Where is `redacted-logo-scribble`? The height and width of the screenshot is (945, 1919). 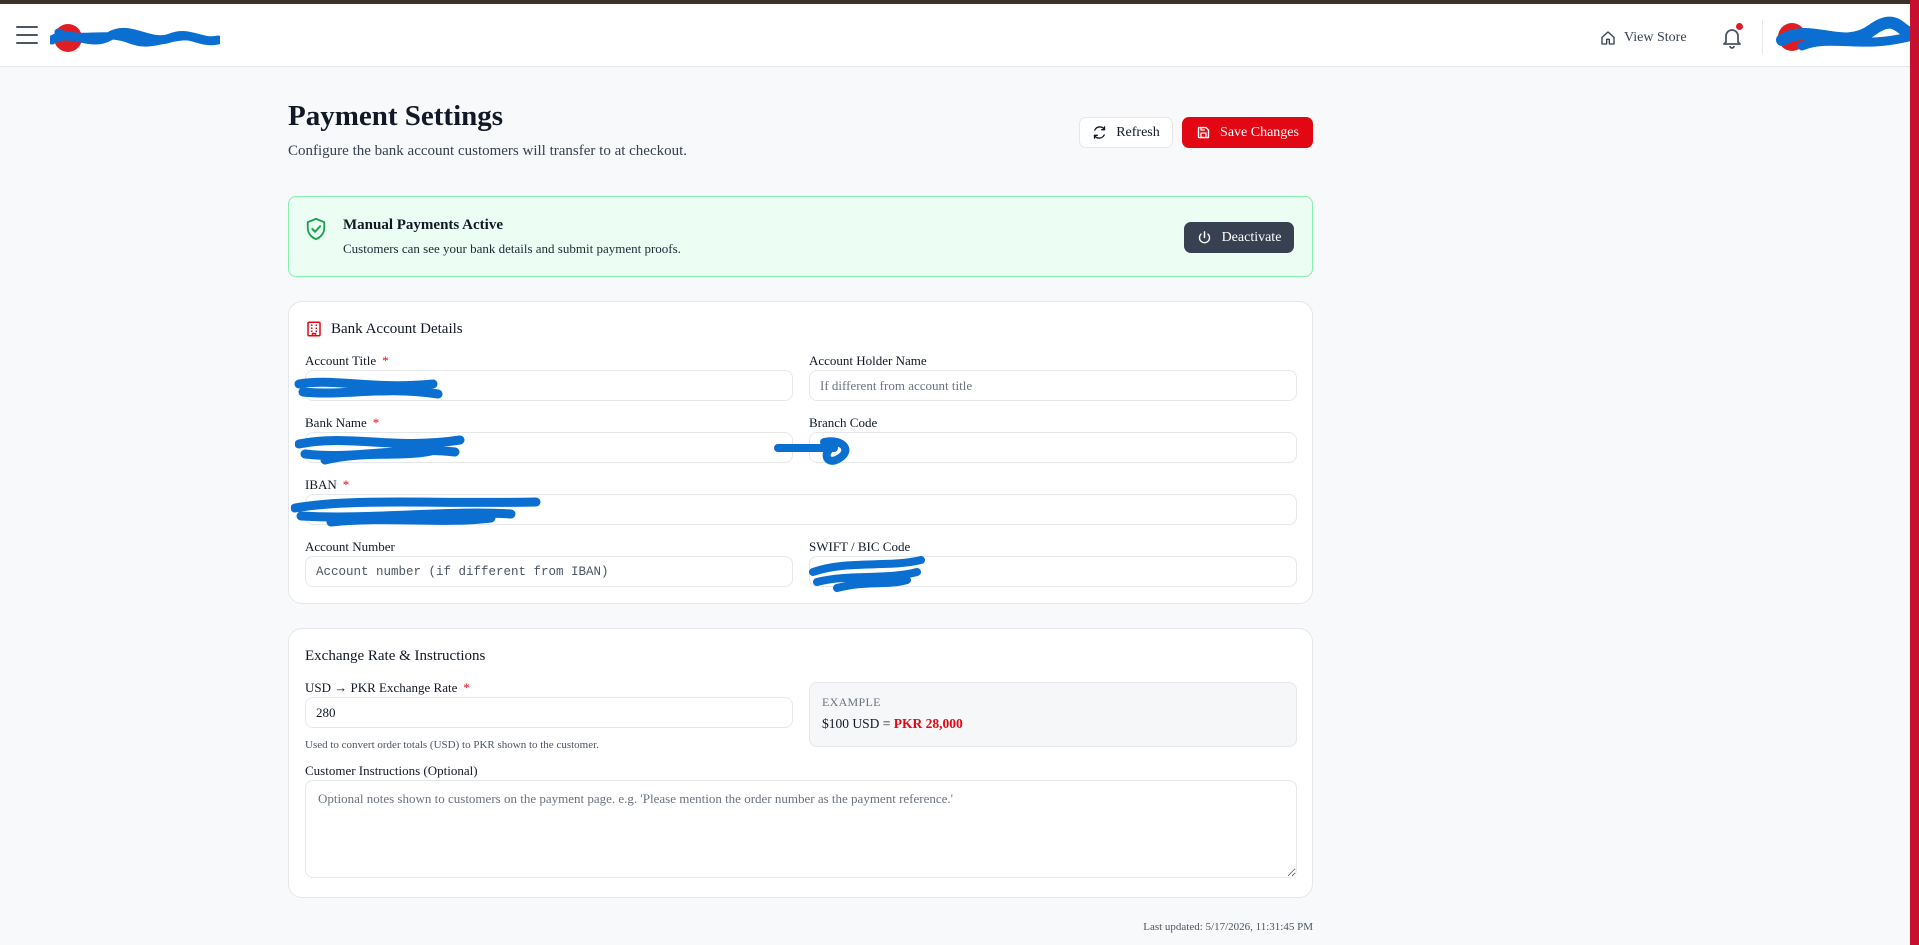
redacted-logo-scribble is located at coordinates (135, 38).